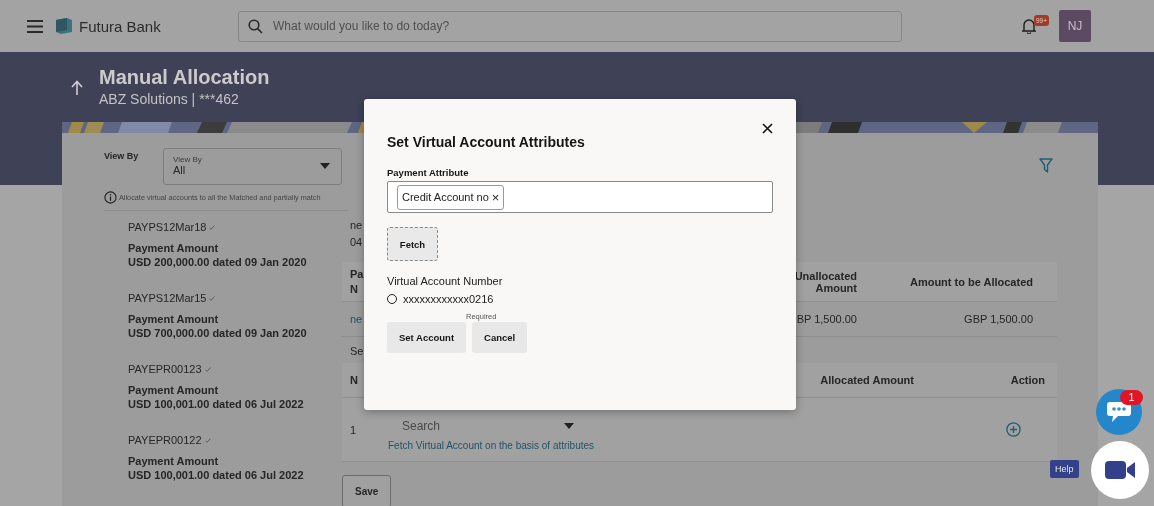  Describe the element at coordinates (357, 351) in the screenshot. I see `section-label: Se` at that location.